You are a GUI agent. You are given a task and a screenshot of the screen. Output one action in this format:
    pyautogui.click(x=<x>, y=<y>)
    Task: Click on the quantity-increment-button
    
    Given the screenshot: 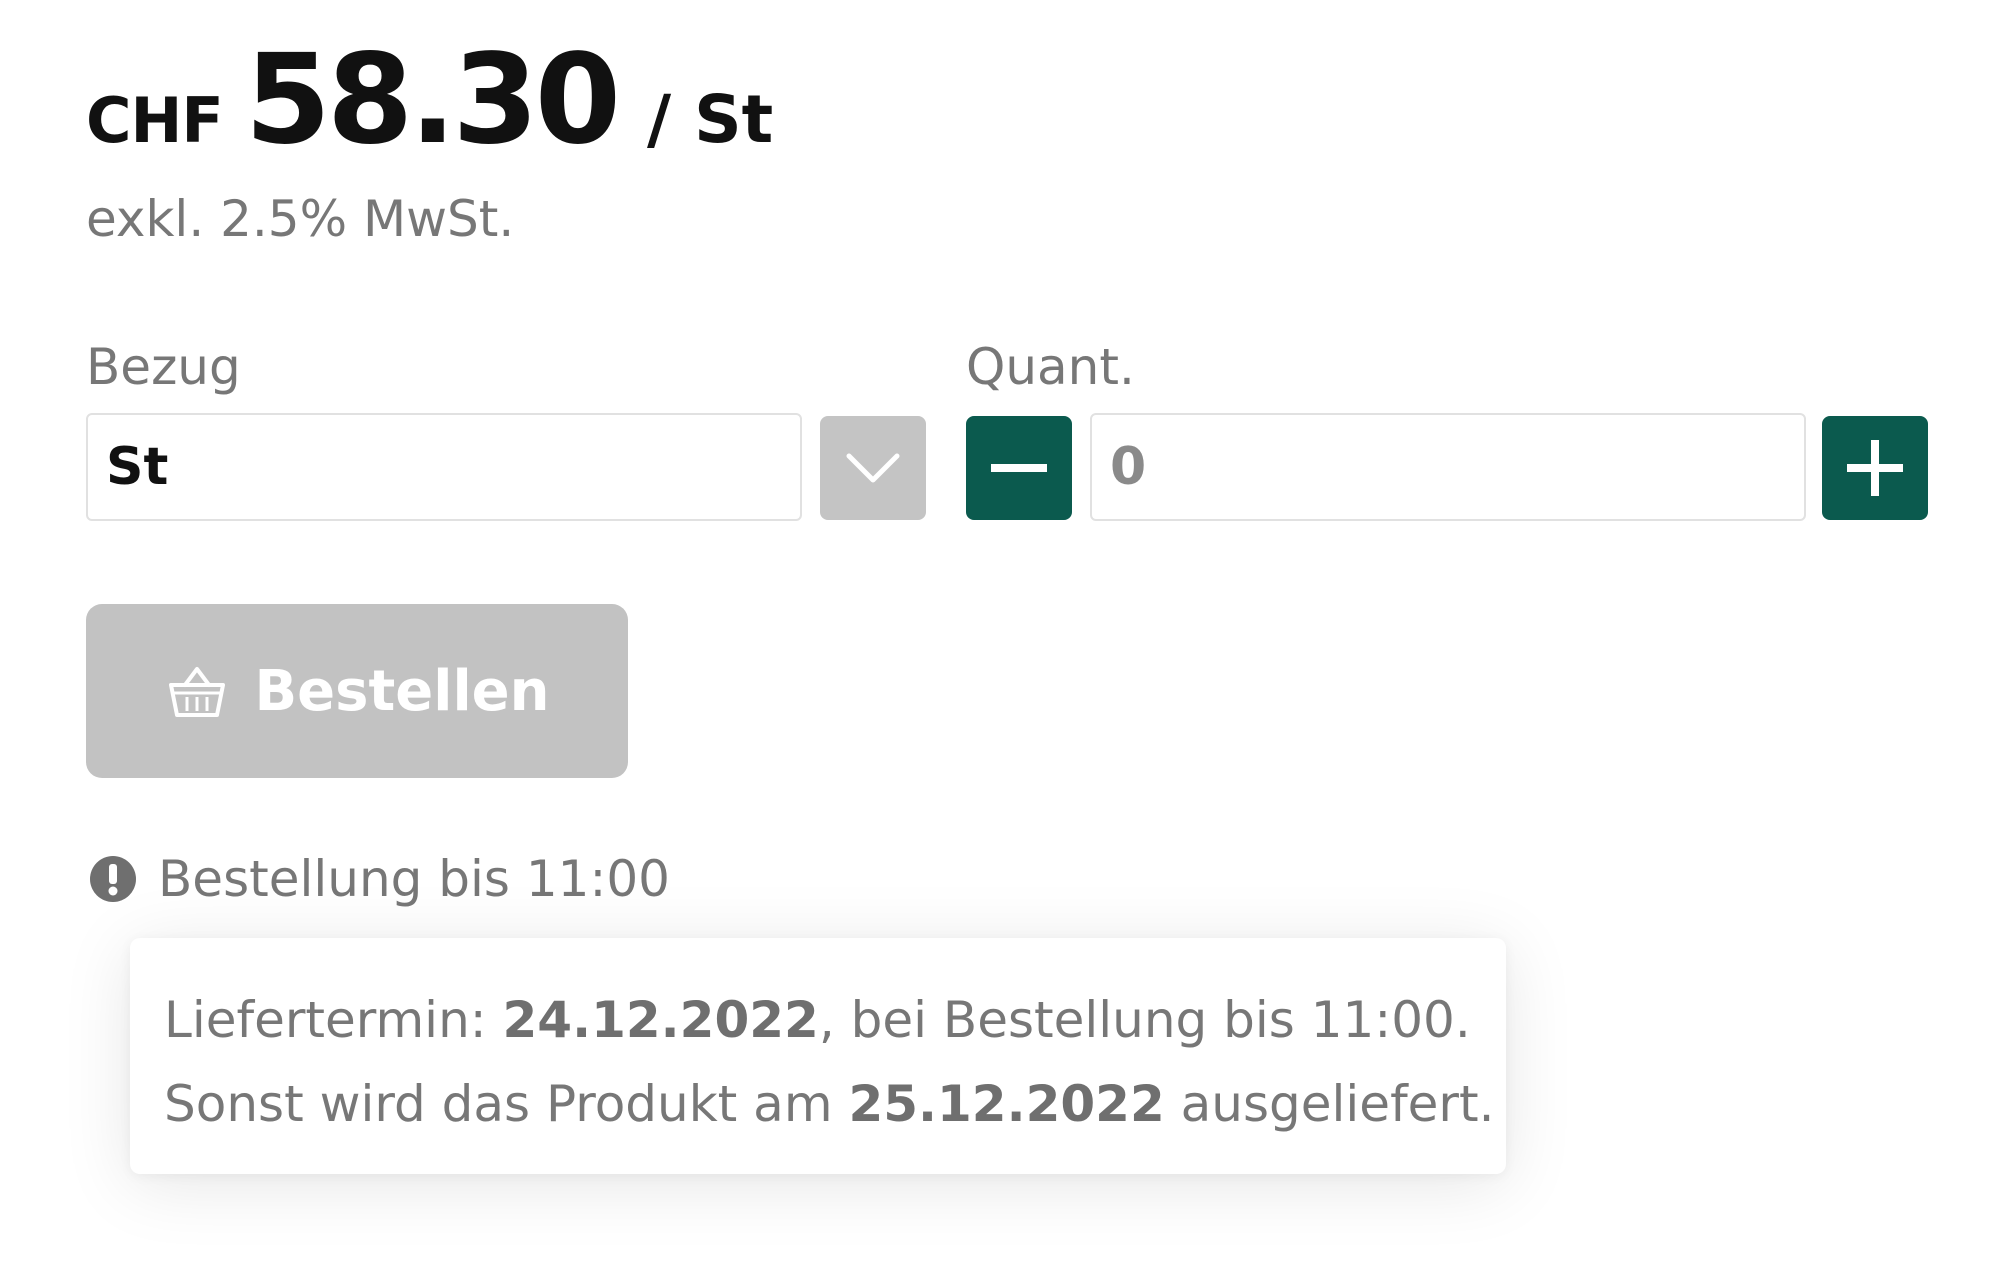 What is the action you would take?
    pyautogui.click(x=1875, y=468)
    